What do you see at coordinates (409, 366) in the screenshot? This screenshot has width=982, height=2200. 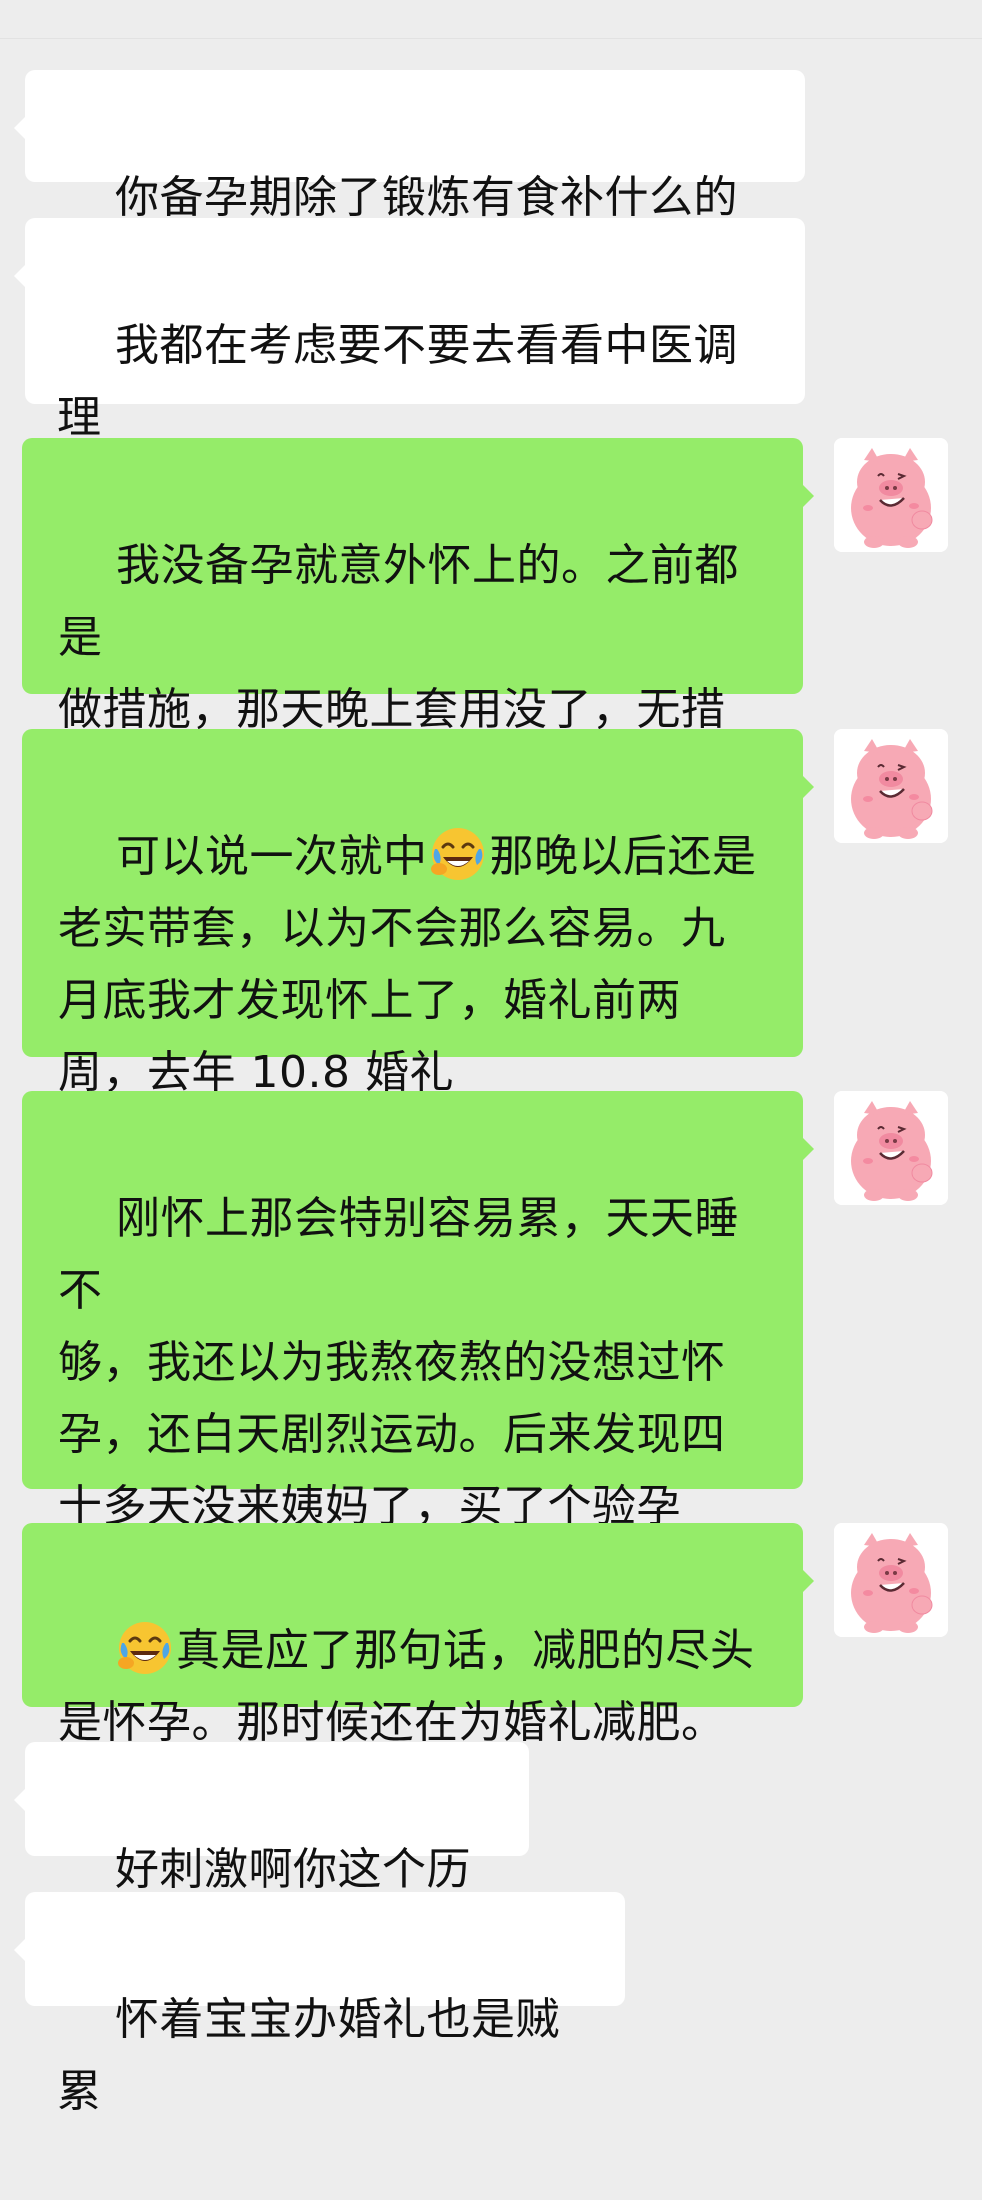 I see `incoming-message-bubble: 我都在考虑要不要去看看中医调理 一下身体了` at bounding box center [409, 366].